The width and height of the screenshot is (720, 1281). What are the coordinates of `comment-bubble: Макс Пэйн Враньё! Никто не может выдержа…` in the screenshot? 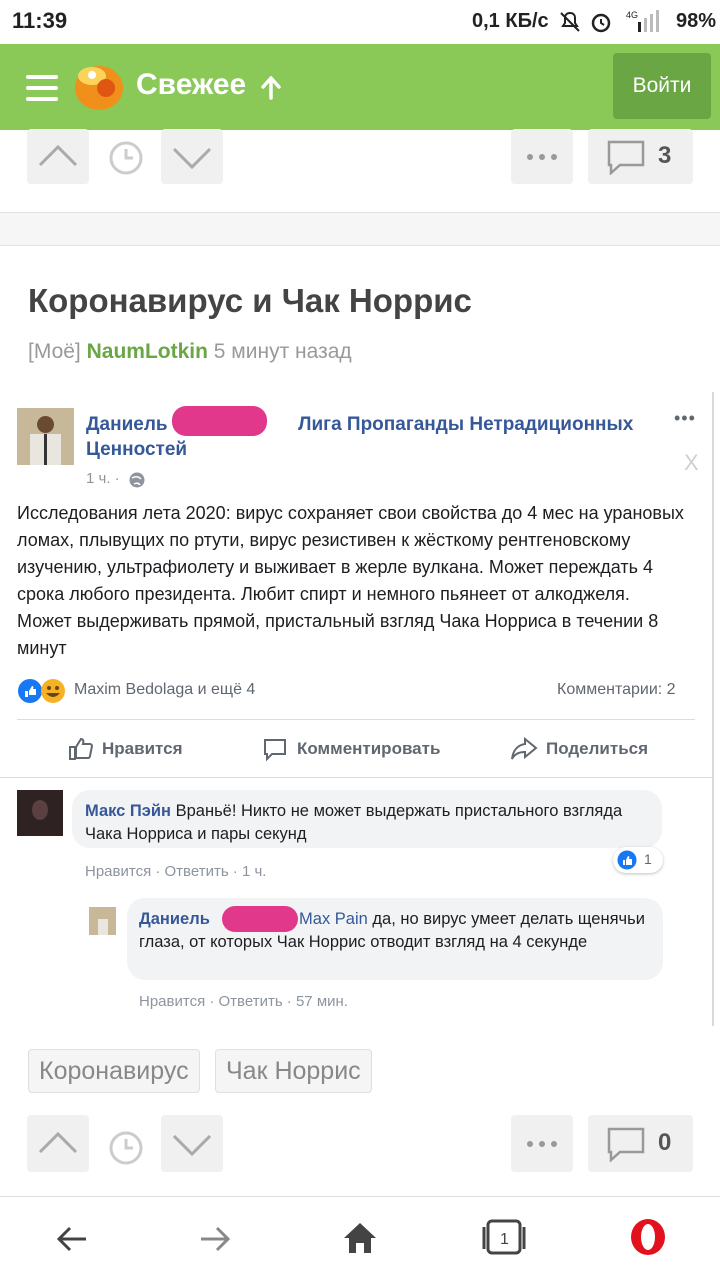 It's located at (367, 819).